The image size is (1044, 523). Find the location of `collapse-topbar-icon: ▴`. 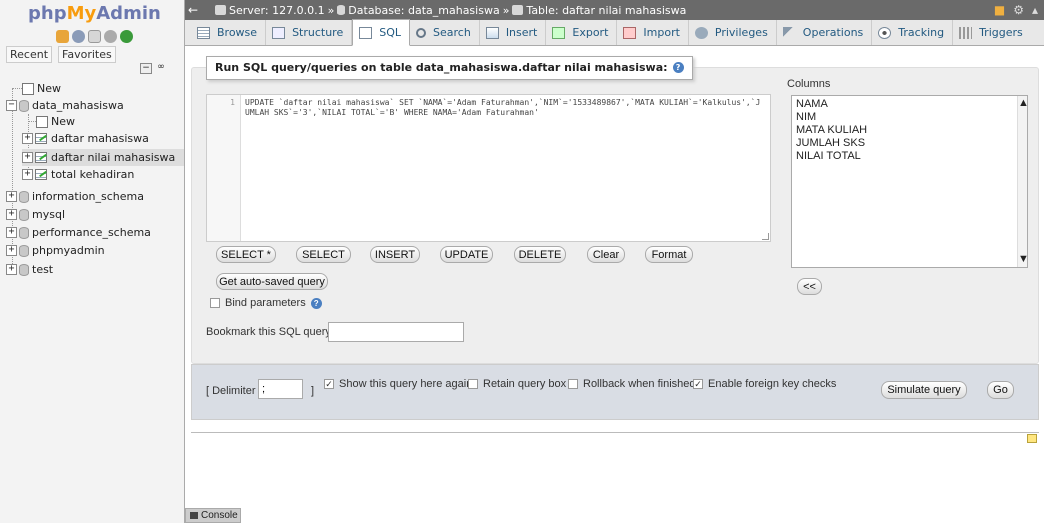

collapse-topbar-icon: ▴ is located at coordinates (1035, 10).